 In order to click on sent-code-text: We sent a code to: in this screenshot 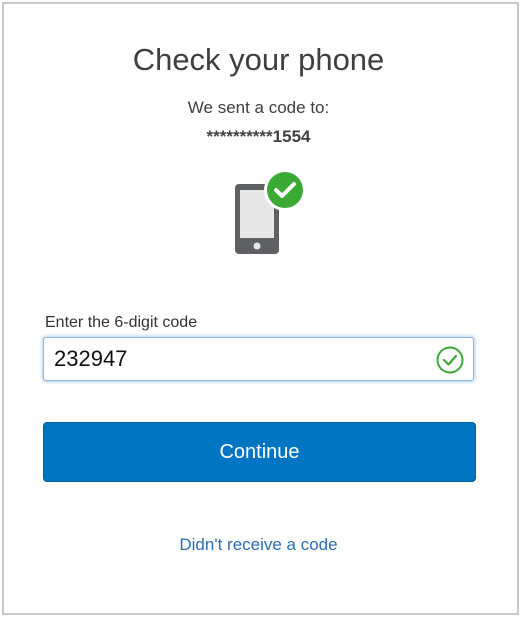, I will do `click(258, 107)`.